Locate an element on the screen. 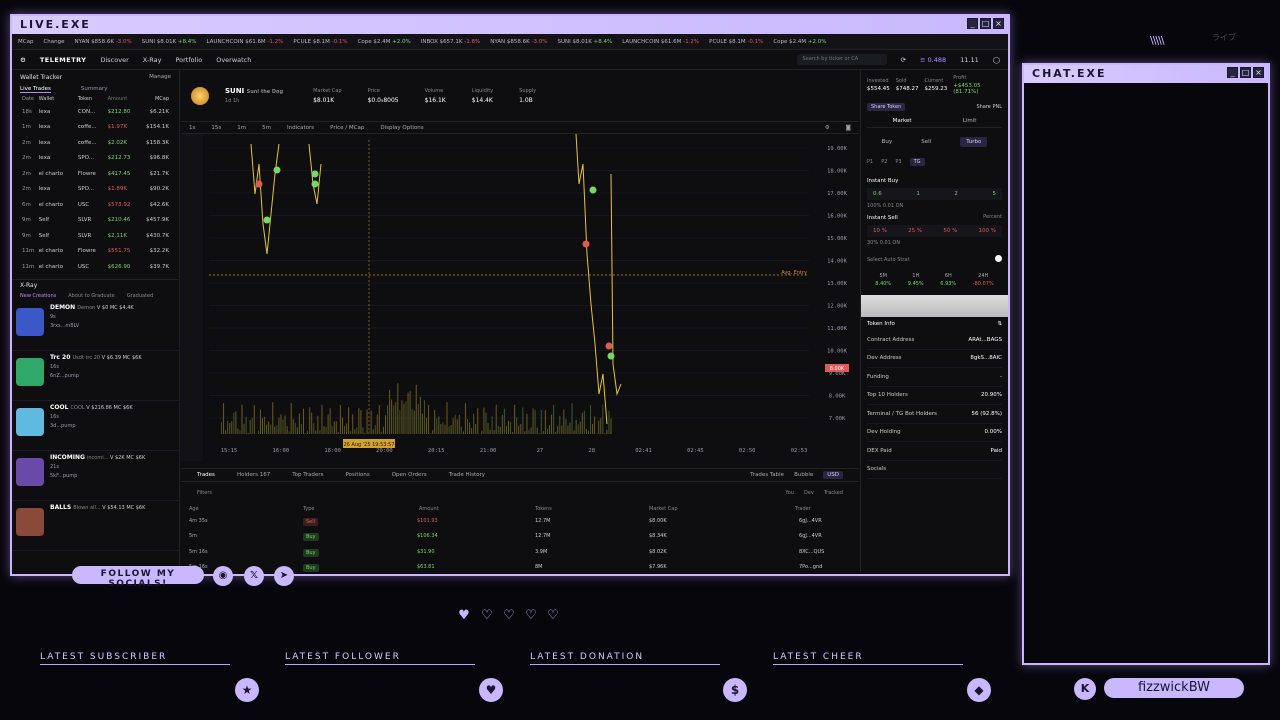 The width and height of the screenshot is (1280, 720). sell-settings: 30% 0.01 ON is located at coordinates (934, 243).